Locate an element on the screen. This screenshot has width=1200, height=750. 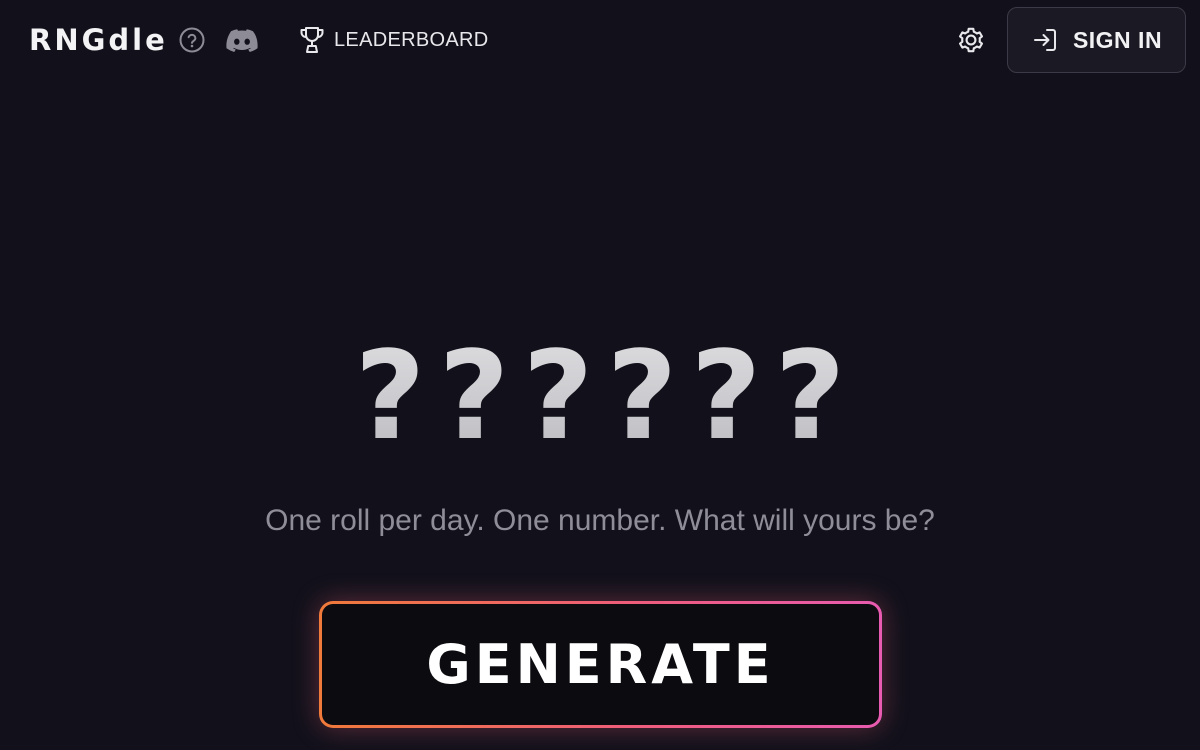
sign-in-button: SIGN IN is located at coordinates (1096, 40).